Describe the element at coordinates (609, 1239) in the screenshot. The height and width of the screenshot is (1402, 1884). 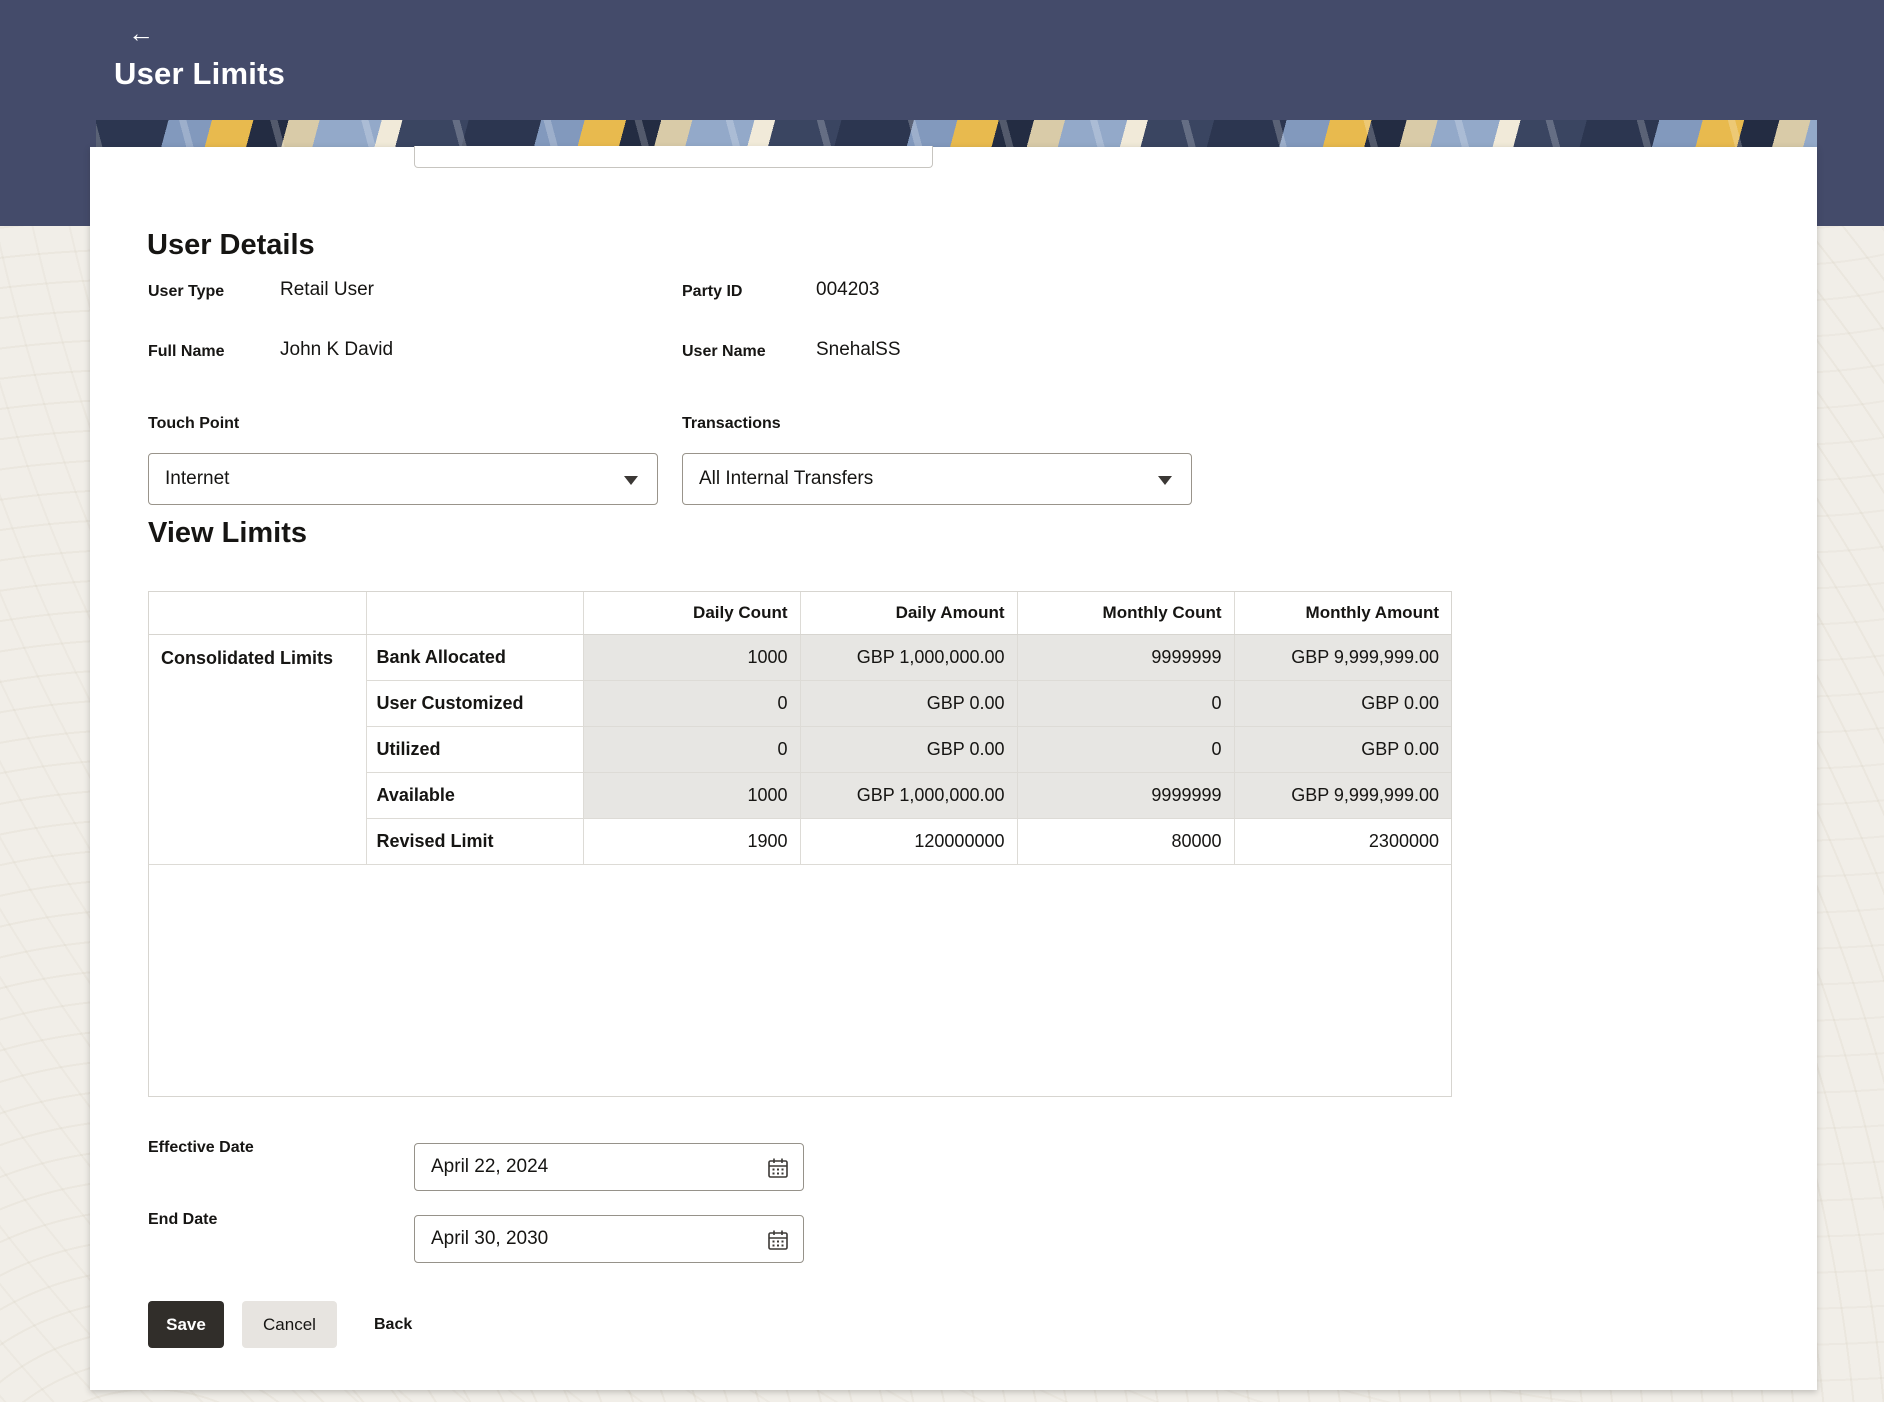
I see `end-date-input: April 30, 2030` at that location.